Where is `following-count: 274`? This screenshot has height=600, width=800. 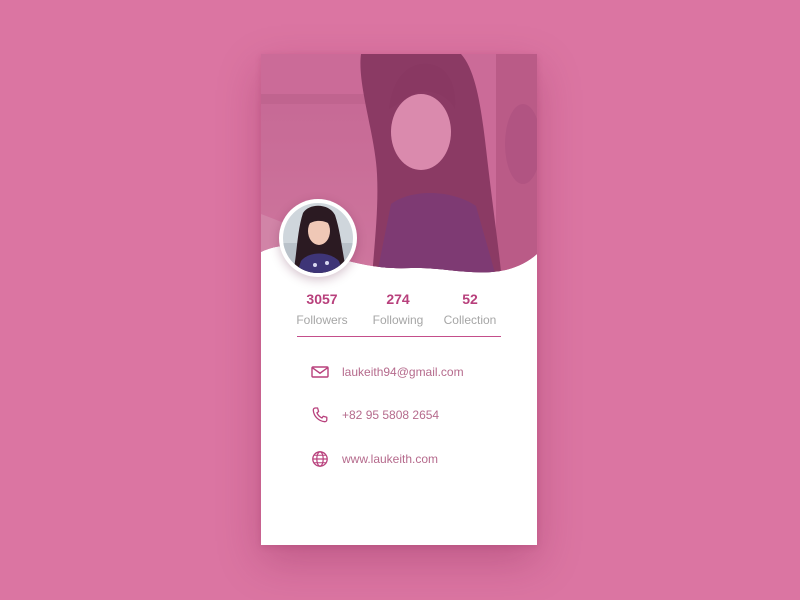 following-count: 274 is located at coordinates (398, 299).